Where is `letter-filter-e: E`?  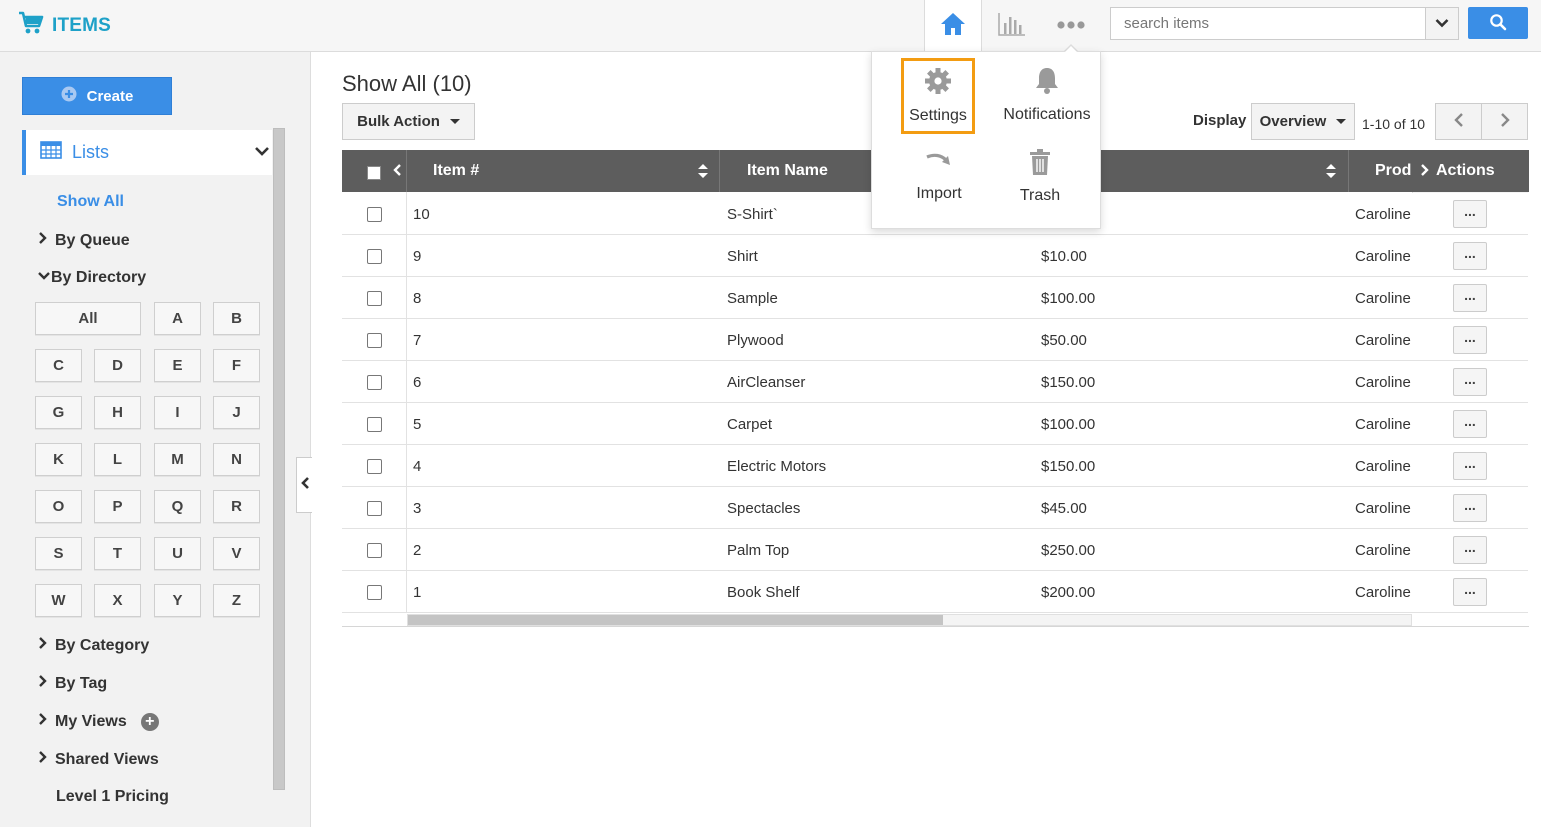 letter-filter-e: E is located at coordinates (177, 365).